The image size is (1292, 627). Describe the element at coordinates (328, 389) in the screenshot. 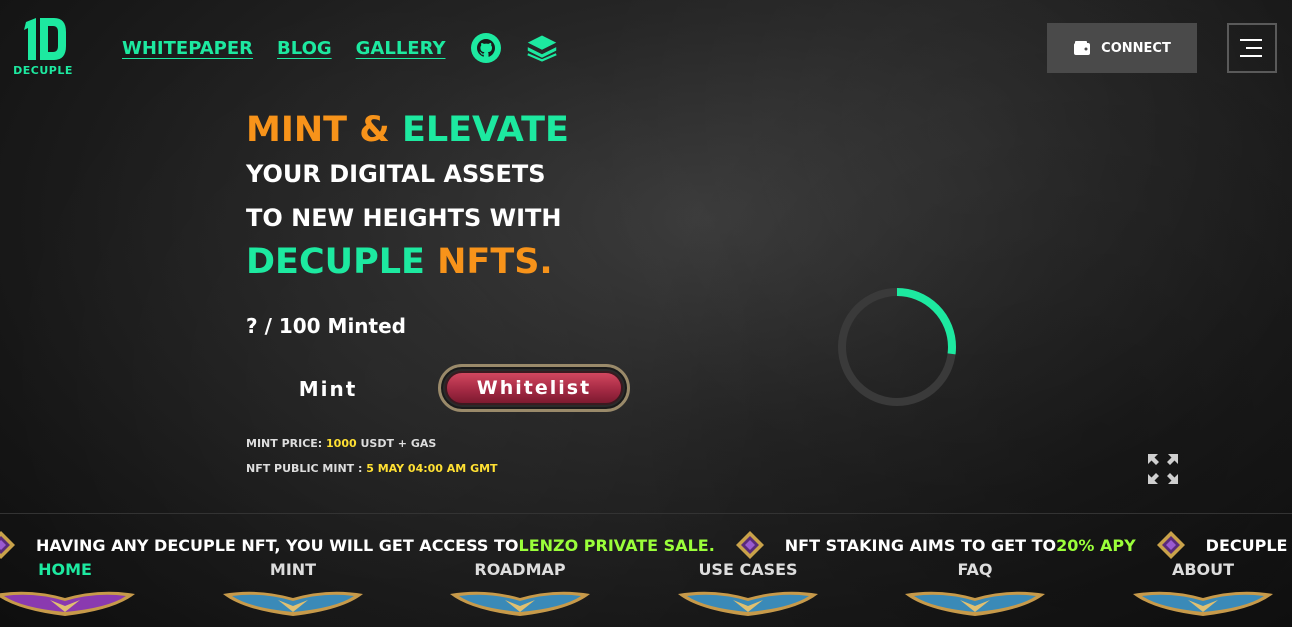

I see `mint-button: Mint` at that location.